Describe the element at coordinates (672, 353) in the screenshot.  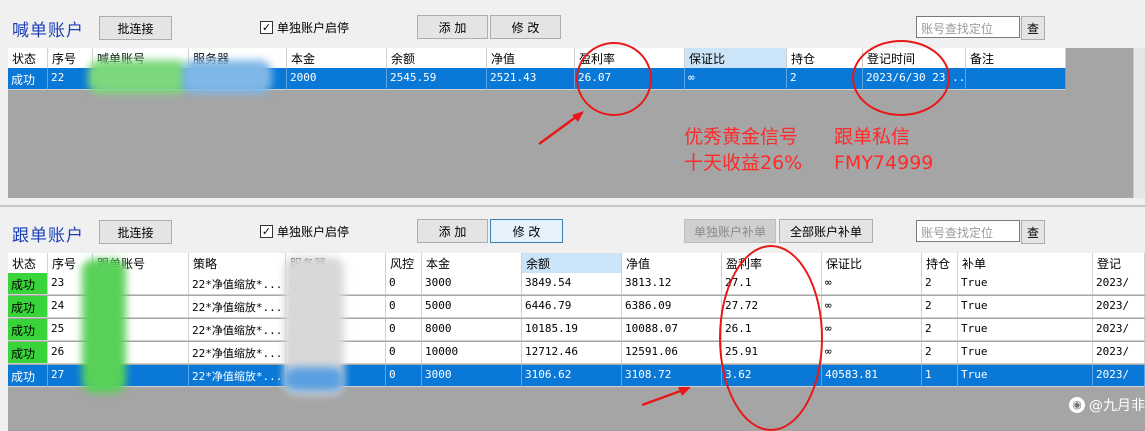
I see `cell-equity: 12591.06` at that location.